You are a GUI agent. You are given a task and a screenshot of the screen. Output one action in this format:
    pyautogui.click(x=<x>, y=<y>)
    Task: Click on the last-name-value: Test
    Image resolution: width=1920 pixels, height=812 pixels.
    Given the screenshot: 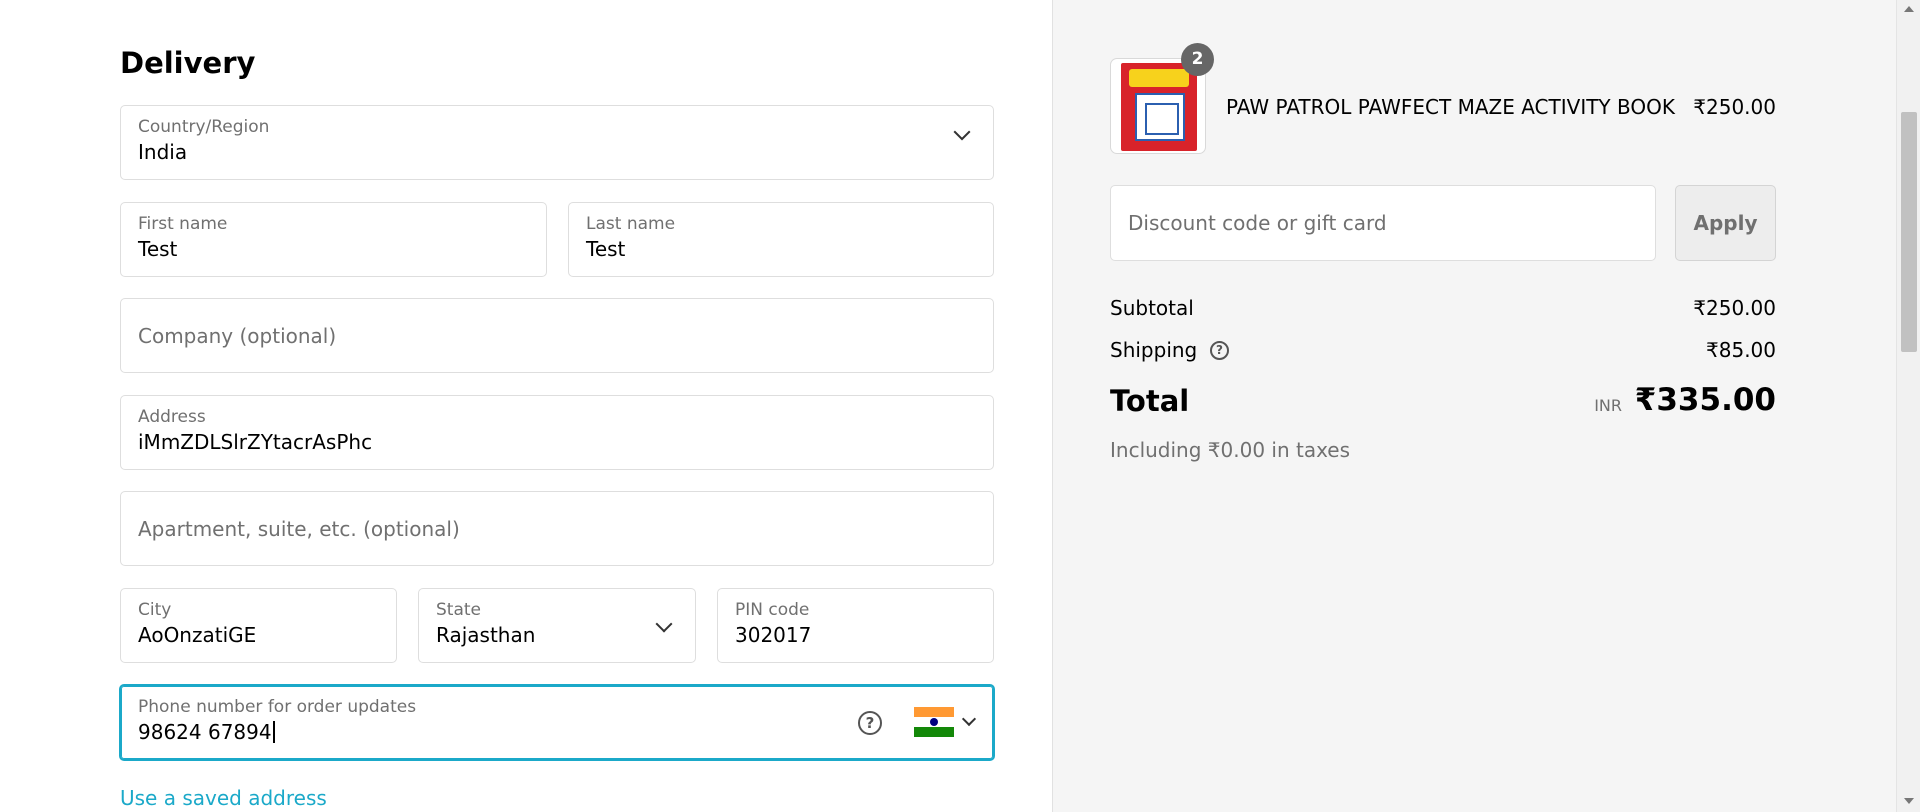 What is the action you would take?
    pyautogui.click(x=606, y=249)
    